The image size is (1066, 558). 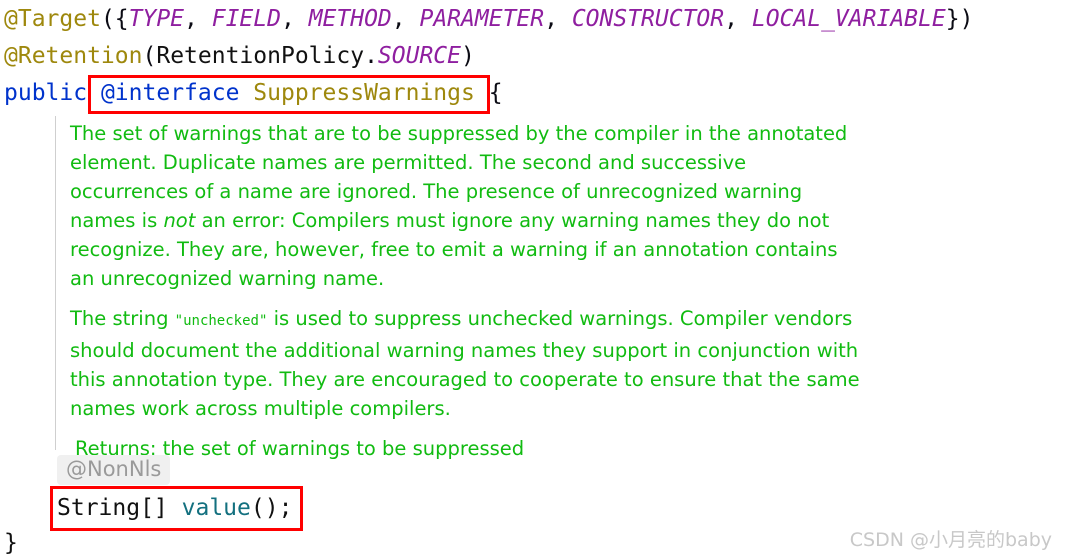 I want to click on enum-constant-type: TYPE, so click(x=156, y=19).